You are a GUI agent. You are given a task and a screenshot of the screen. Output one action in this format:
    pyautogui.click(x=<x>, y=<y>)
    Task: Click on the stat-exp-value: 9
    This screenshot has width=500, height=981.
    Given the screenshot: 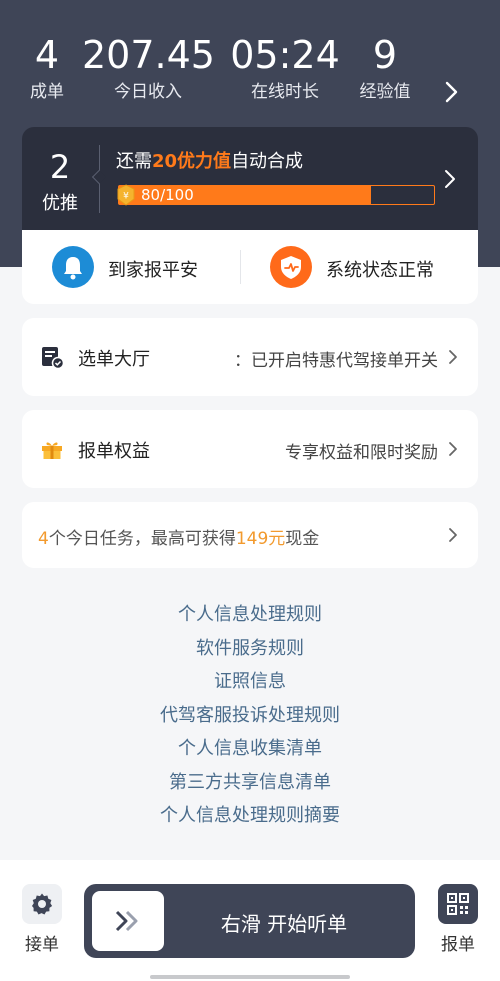 What is the action you would take?
    pyautogui.click(x=385, y=55)
    